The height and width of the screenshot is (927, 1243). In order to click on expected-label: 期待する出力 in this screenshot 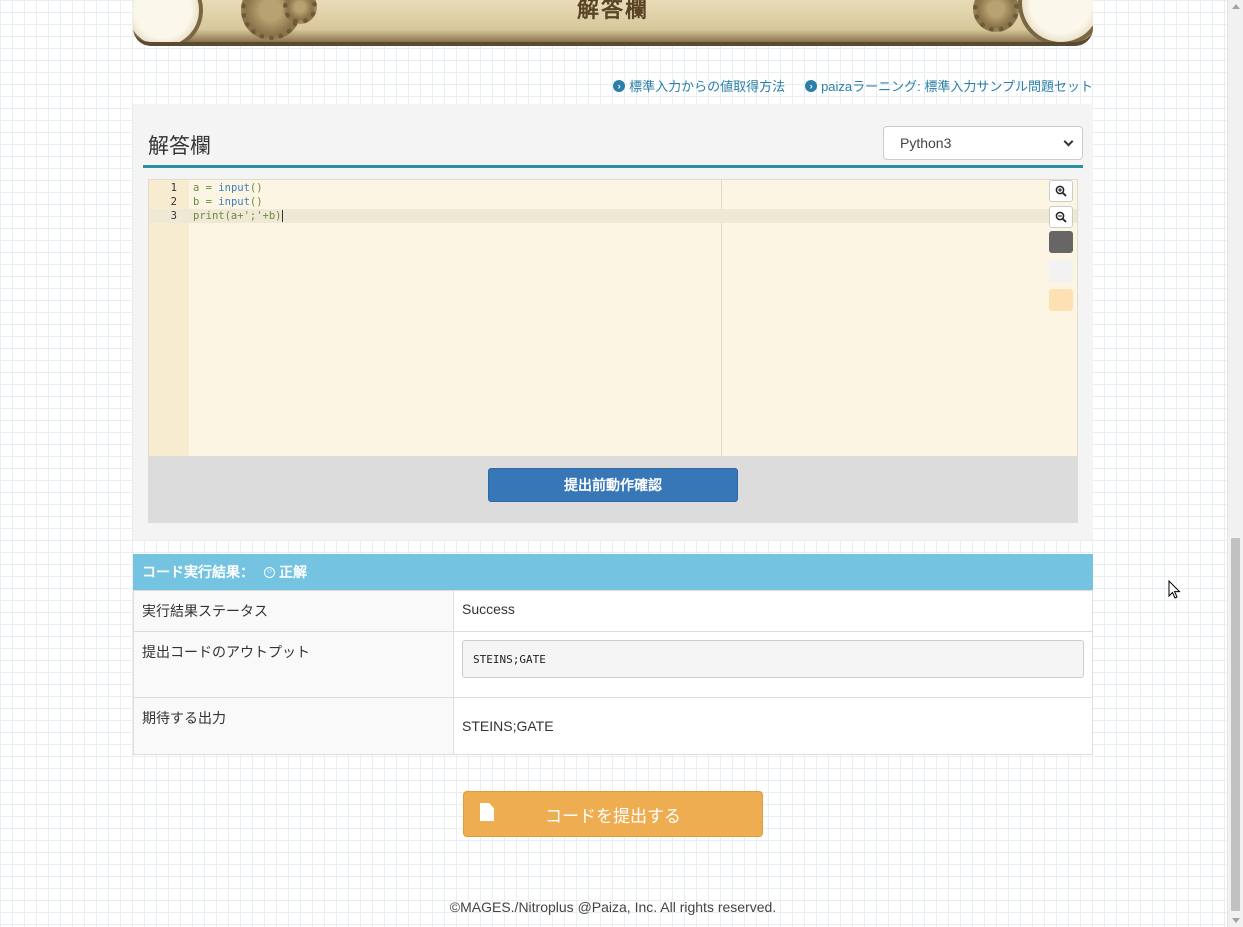, I will do `click(293, 726)`.